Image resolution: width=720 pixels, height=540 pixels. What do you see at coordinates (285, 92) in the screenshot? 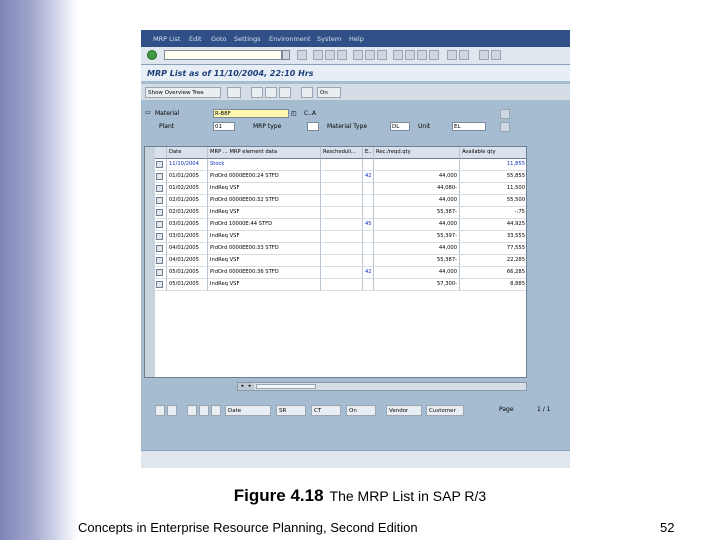
I see `detail-icon` at bounding box center [285, 92].